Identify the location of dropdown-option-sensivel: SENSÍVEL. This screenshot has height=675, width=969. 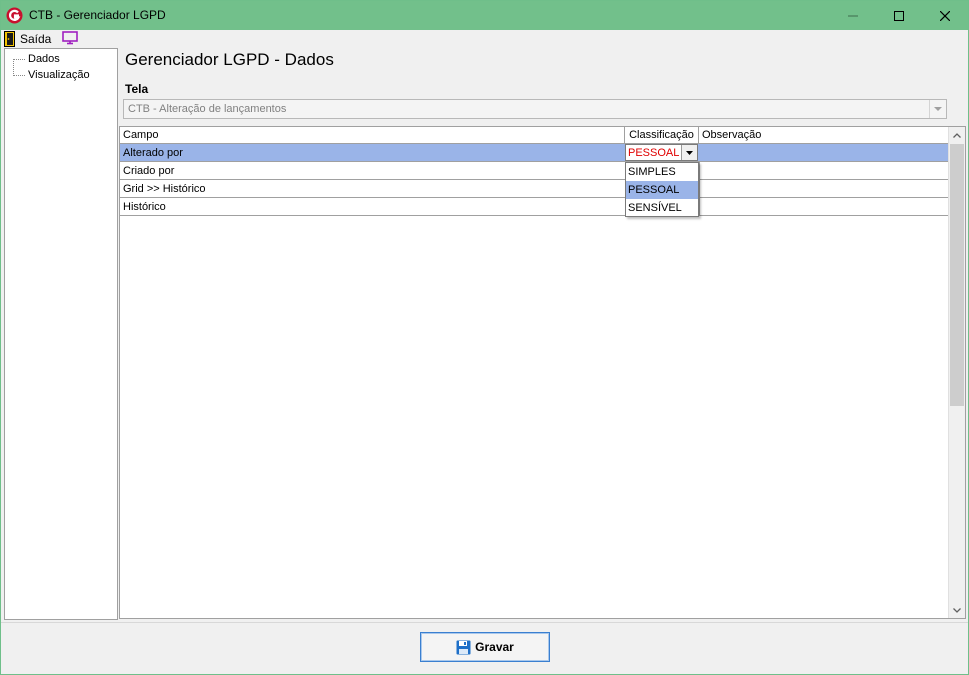
(662, 208).